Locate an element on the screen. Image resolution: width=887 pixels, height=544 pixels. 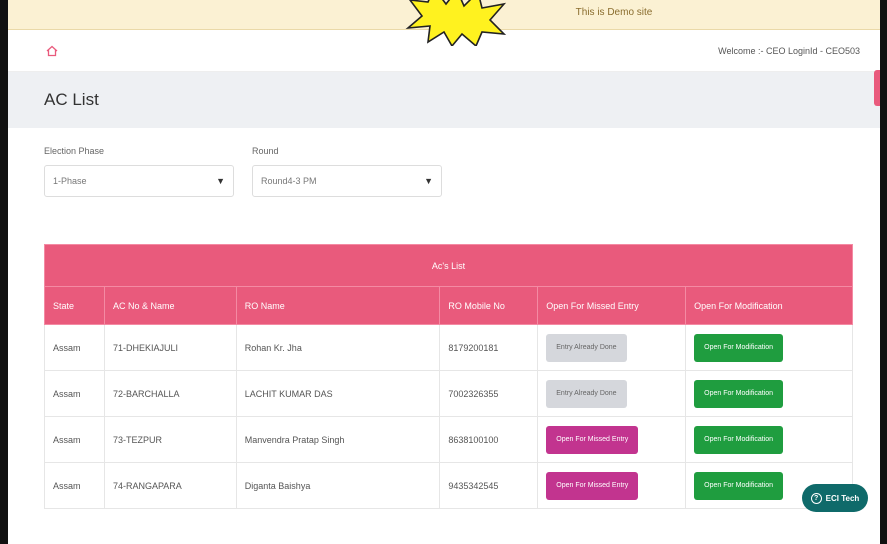
page-title: AC List is located at coordinates (71, 99).